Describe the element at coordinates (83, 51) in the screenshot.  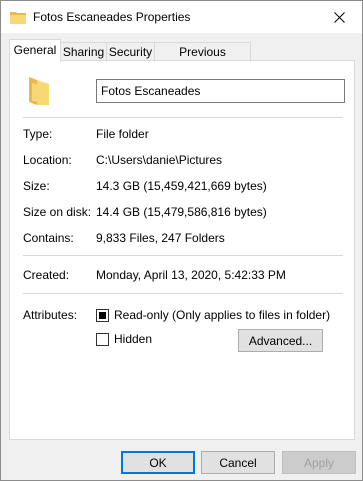
I see `tab-sharing: Sharing` at that location.